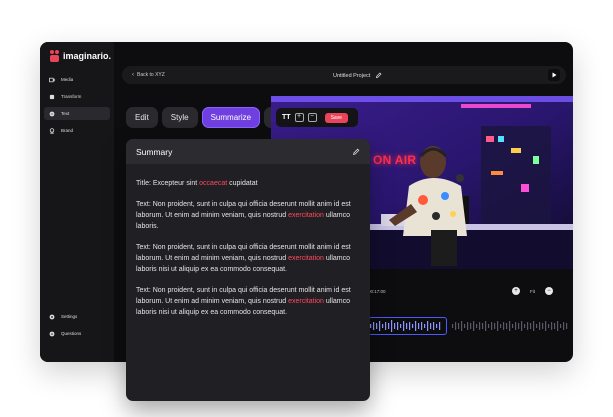 This screenshot has height=417, width=613. Describe the element at coordinates (142, 117) in the screenshot. I see `tab-edit: Edit` at that location.